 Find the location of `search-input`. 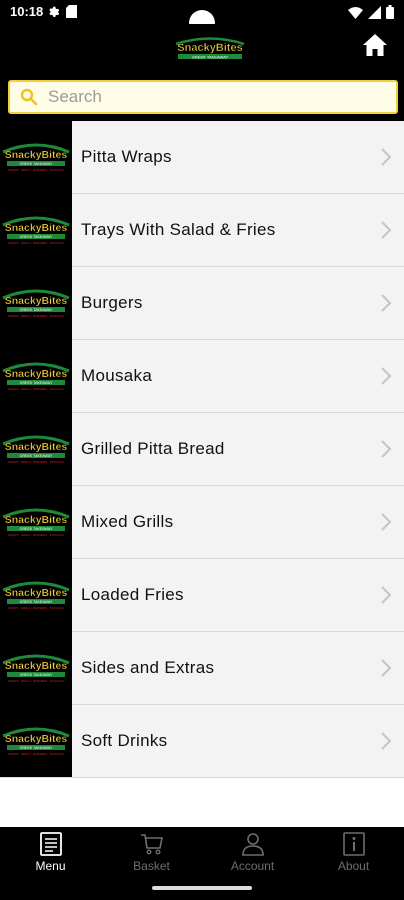

search-input is located at coordinates (218, 97).